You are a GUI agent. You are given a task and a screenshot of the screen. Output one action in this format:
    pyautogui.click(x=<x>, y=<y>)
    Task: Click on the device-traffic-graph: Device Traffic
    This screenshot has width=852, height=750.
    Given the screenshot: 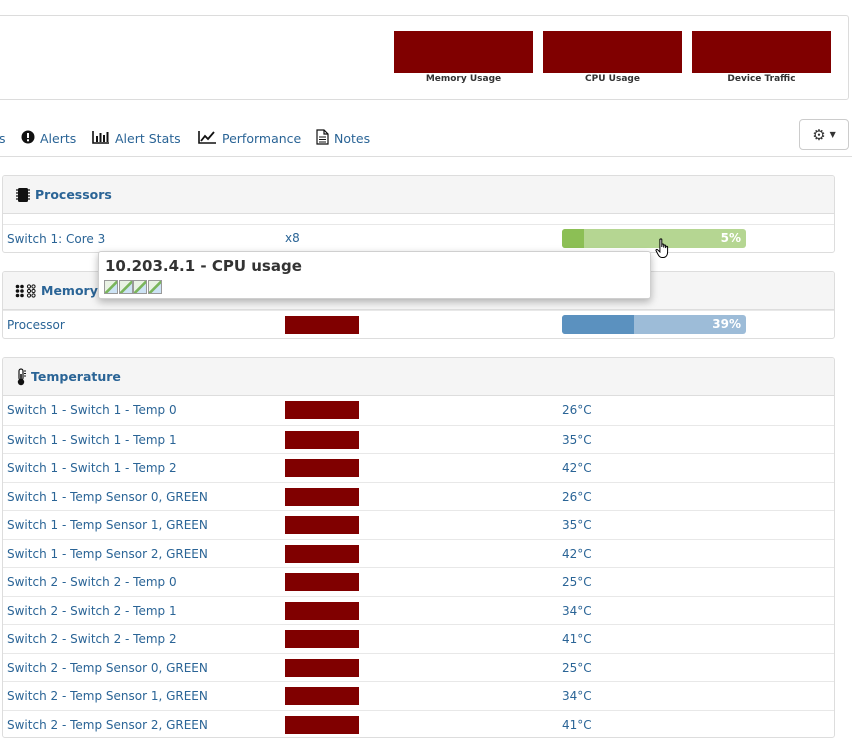 What is the action you would take?
    pyautogui.click(x=761, y=57)
    